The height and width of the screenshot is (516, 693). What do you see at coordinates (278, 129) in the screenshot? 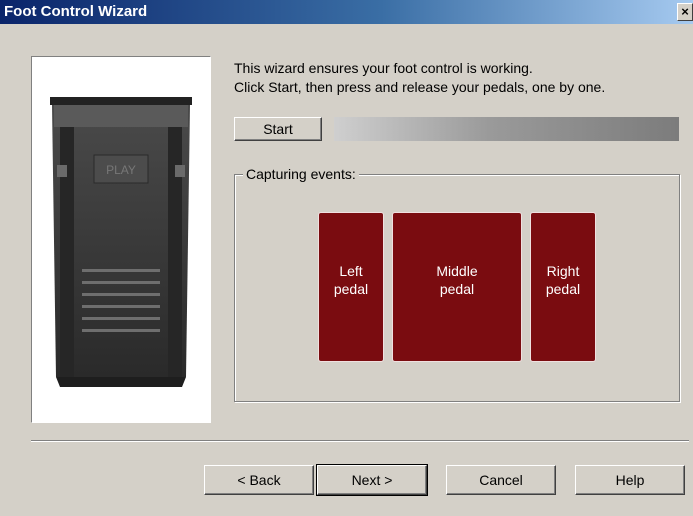
I see `start-button: Start` at bounding box center [278, 129].